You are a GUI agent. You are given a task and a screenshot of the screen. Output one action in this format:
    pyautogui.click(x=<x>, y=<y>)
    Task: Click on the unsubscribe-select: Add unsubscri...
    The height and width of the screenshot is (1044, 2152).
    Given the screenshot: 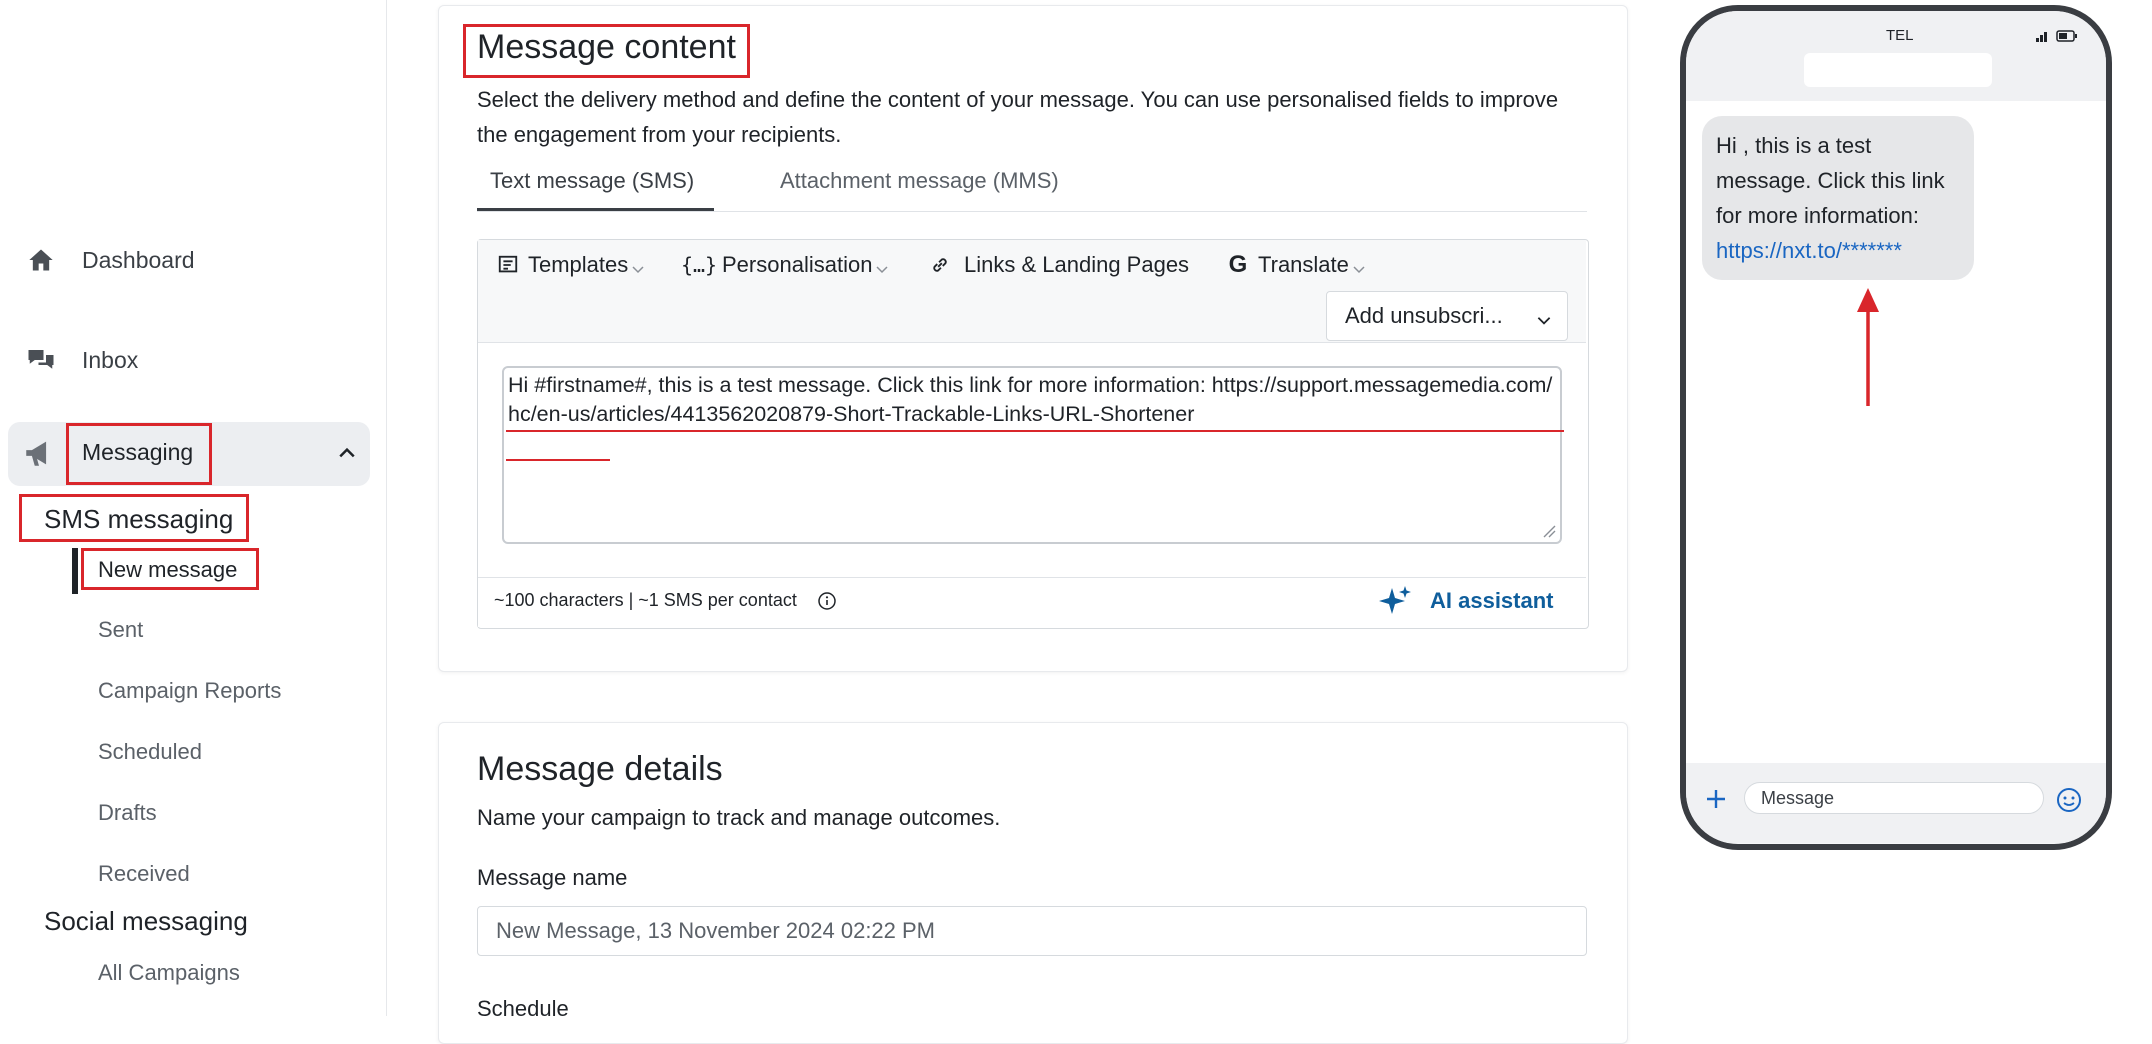 What is the action you would take?
    pyautogui.click(x=1447, y=316)
    